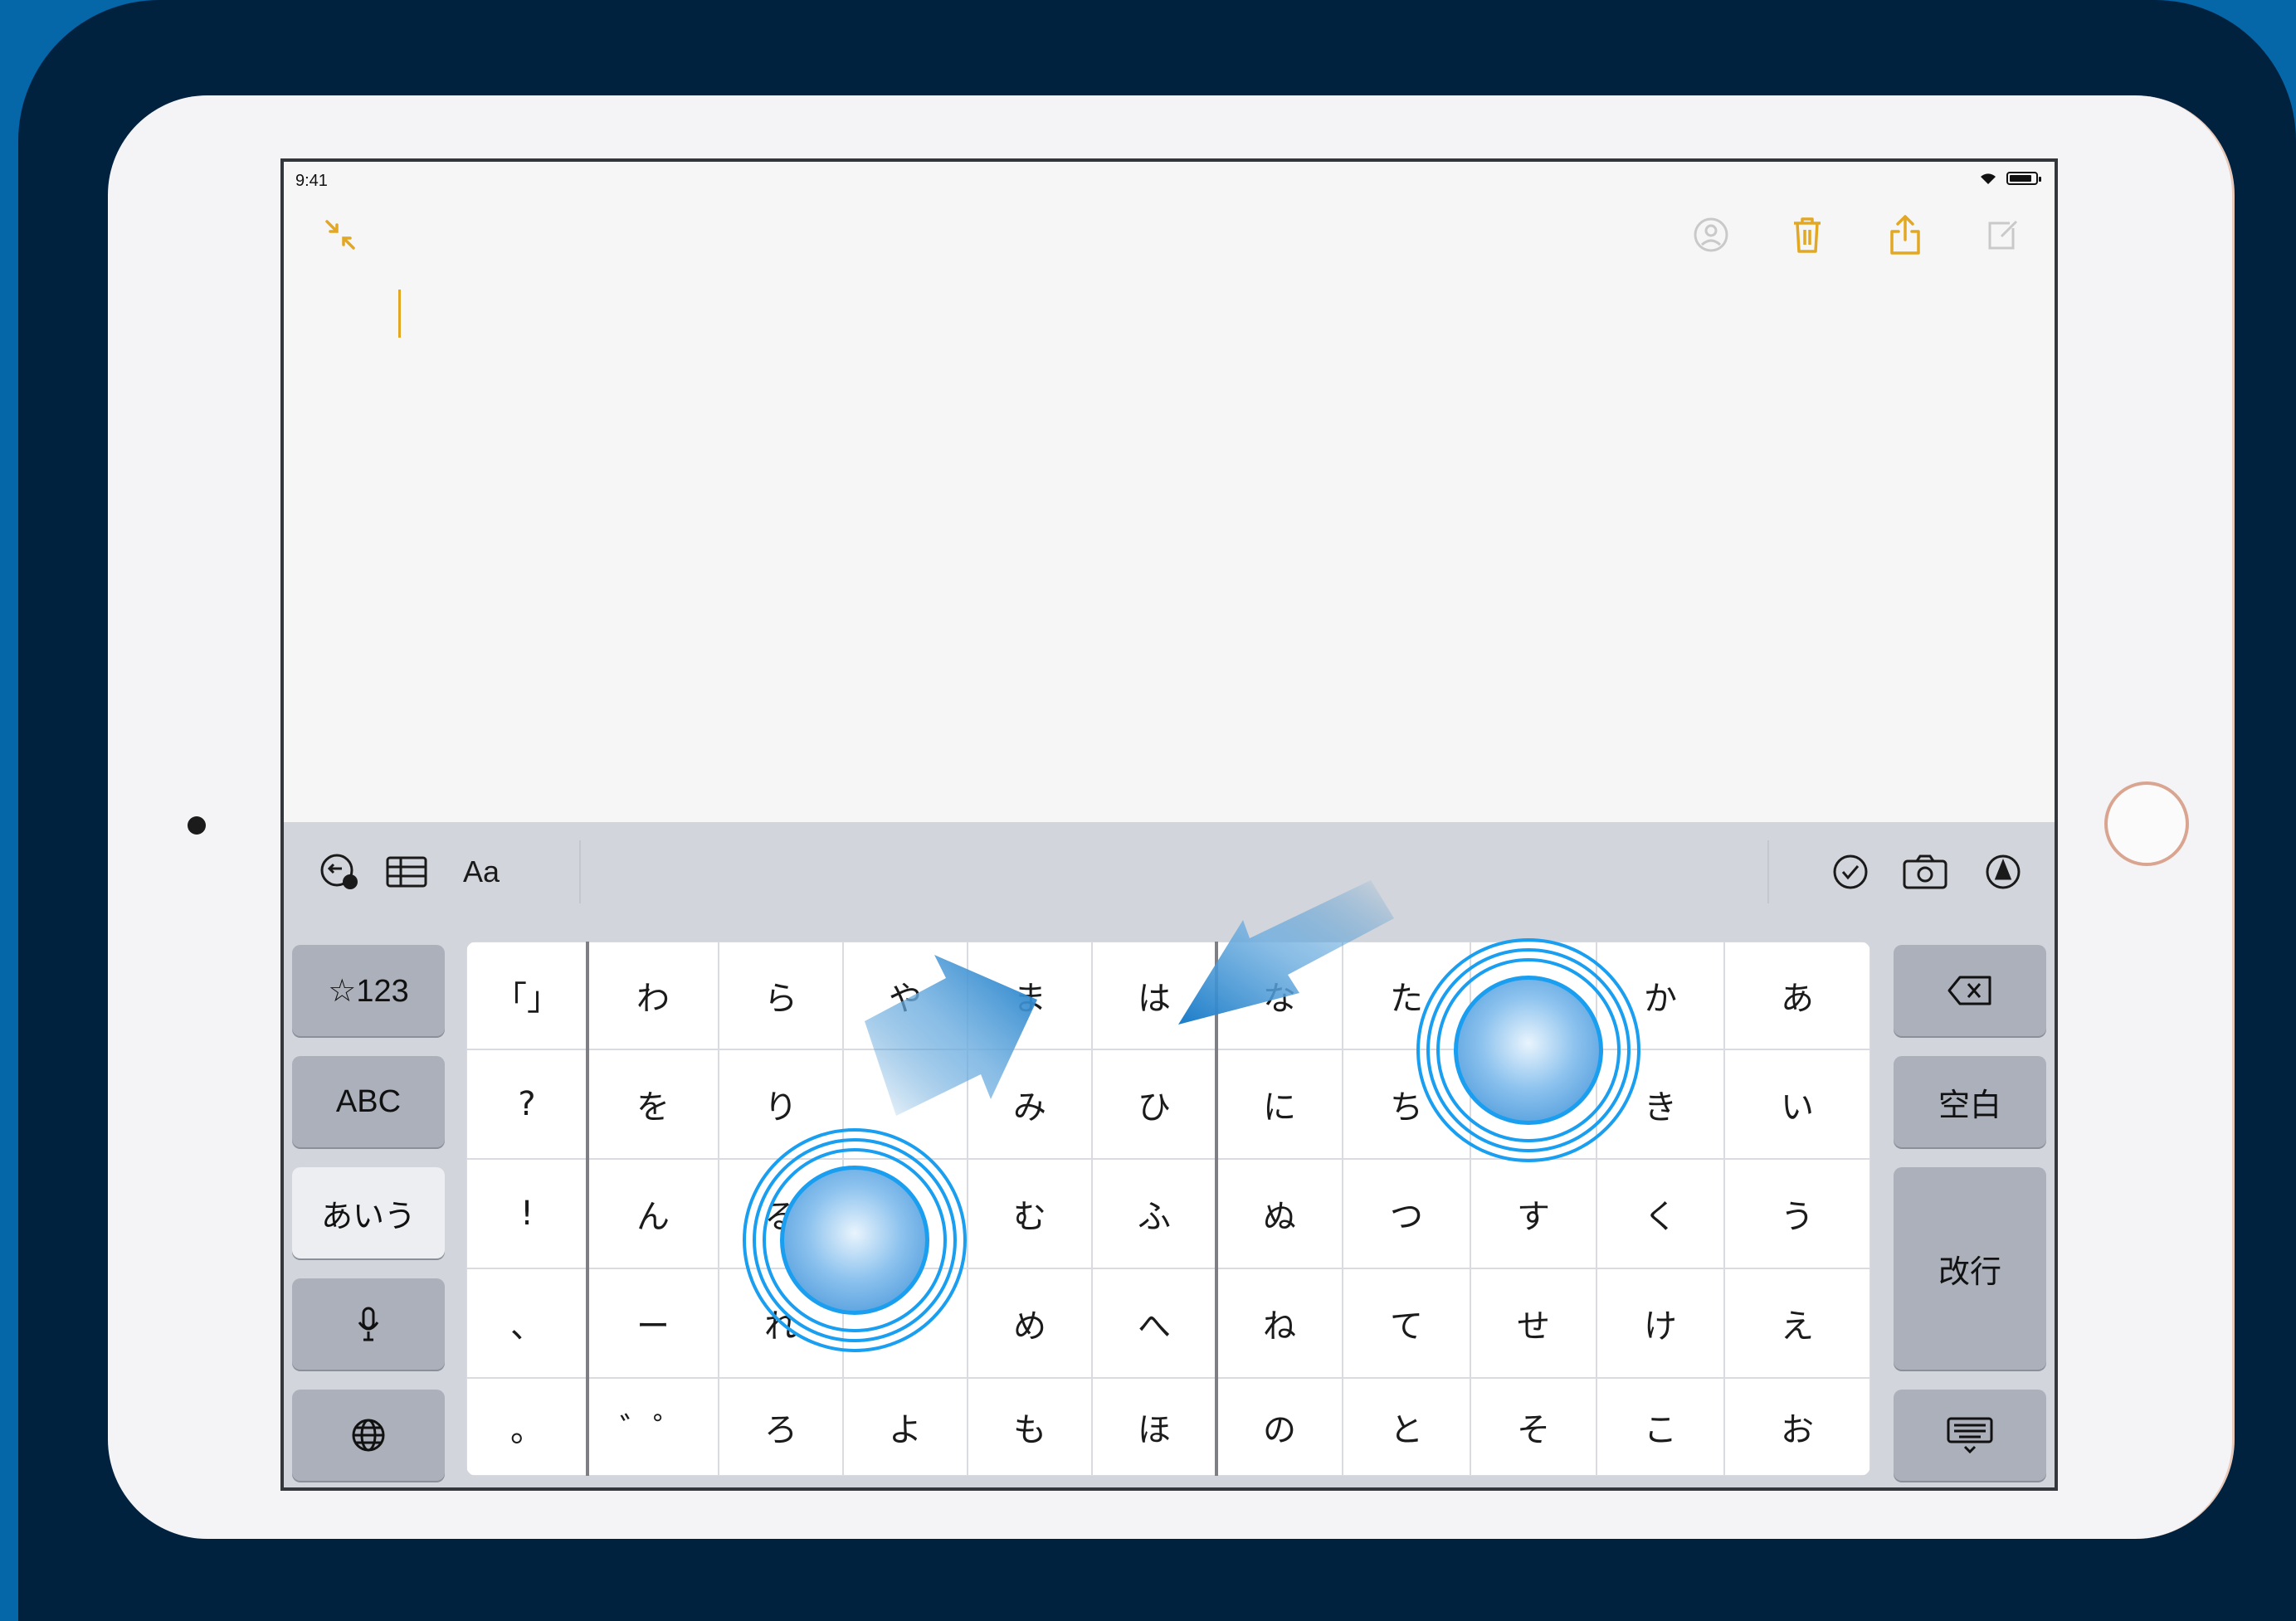 This screenshot has width=2296, height=1621. What do you see at coordinates (1528, 1050) in the screenshot?
I see `touch-point-right` at bounding box center [1528, 1050].